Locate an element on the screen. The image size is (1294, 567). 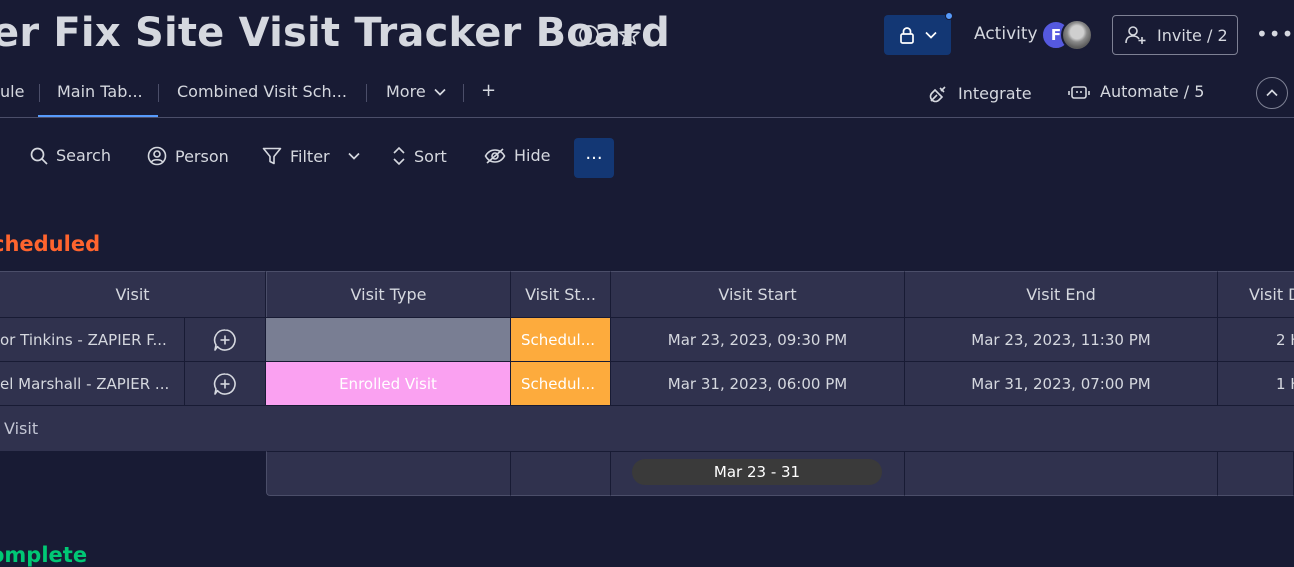
sort-button: Sort is located at coordinates (419, 156).